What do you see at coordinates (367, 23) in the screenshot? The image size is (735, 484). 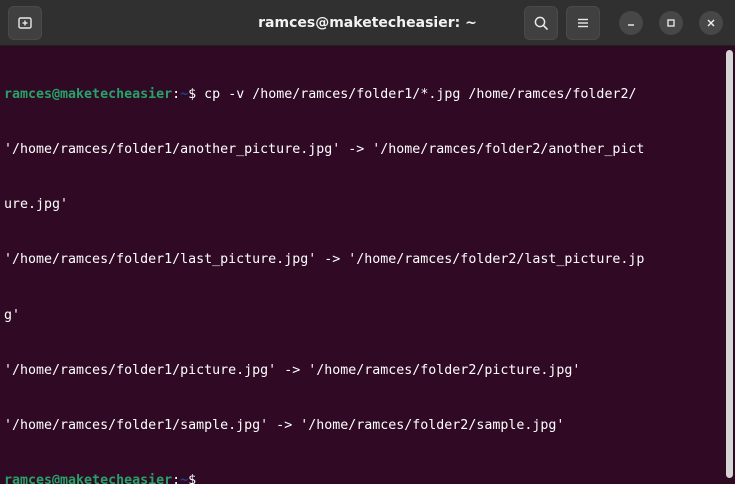 I see `title-bar: ramces@maketecheasier: ~` at bounding box center [367, 23].